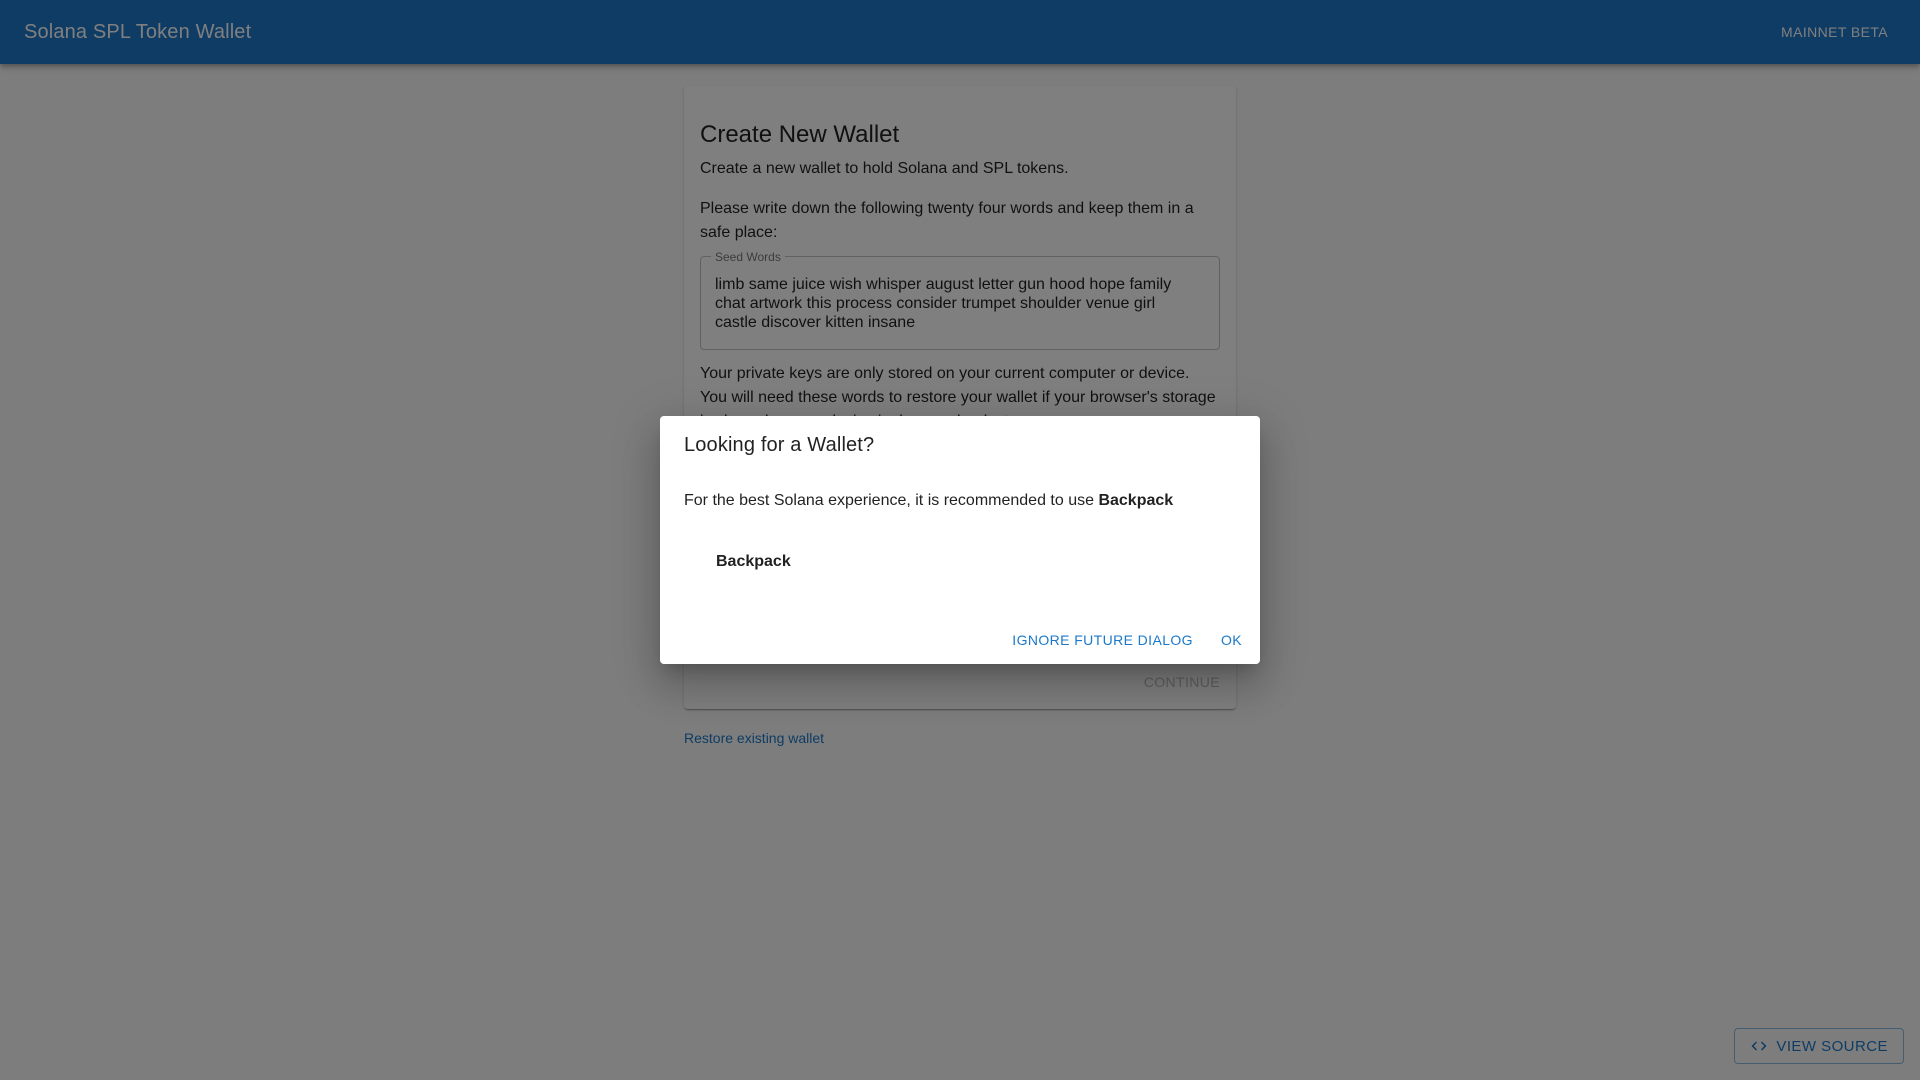  I want to click on backpack-wallet-option: Backpack, so click(753, 562).